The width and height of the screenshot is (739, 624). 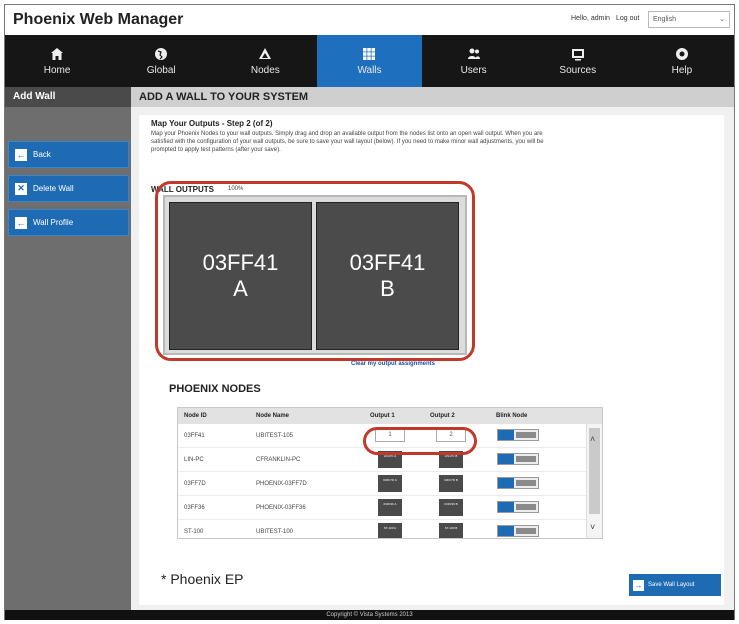 I want to click on language-value: English, so click(x=664, y=19).